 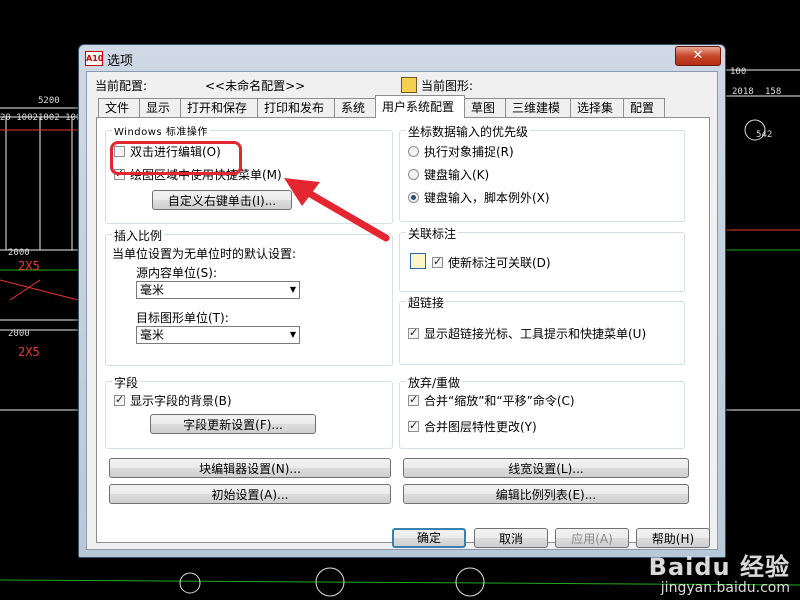 I want to click on help-button: 帮助(H), so click(x=673, y=538).